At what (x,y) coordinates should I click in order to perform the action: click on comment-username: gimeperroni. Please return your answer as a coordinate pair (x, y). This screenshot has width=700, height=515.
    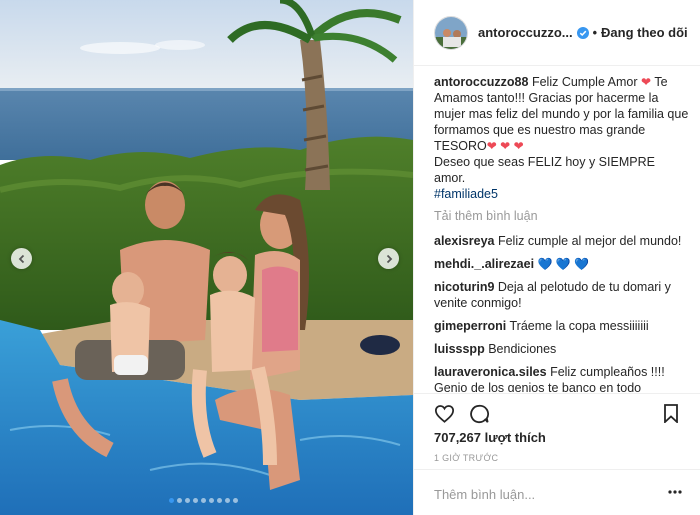
    Looking at the image, I should click on (470, 326).